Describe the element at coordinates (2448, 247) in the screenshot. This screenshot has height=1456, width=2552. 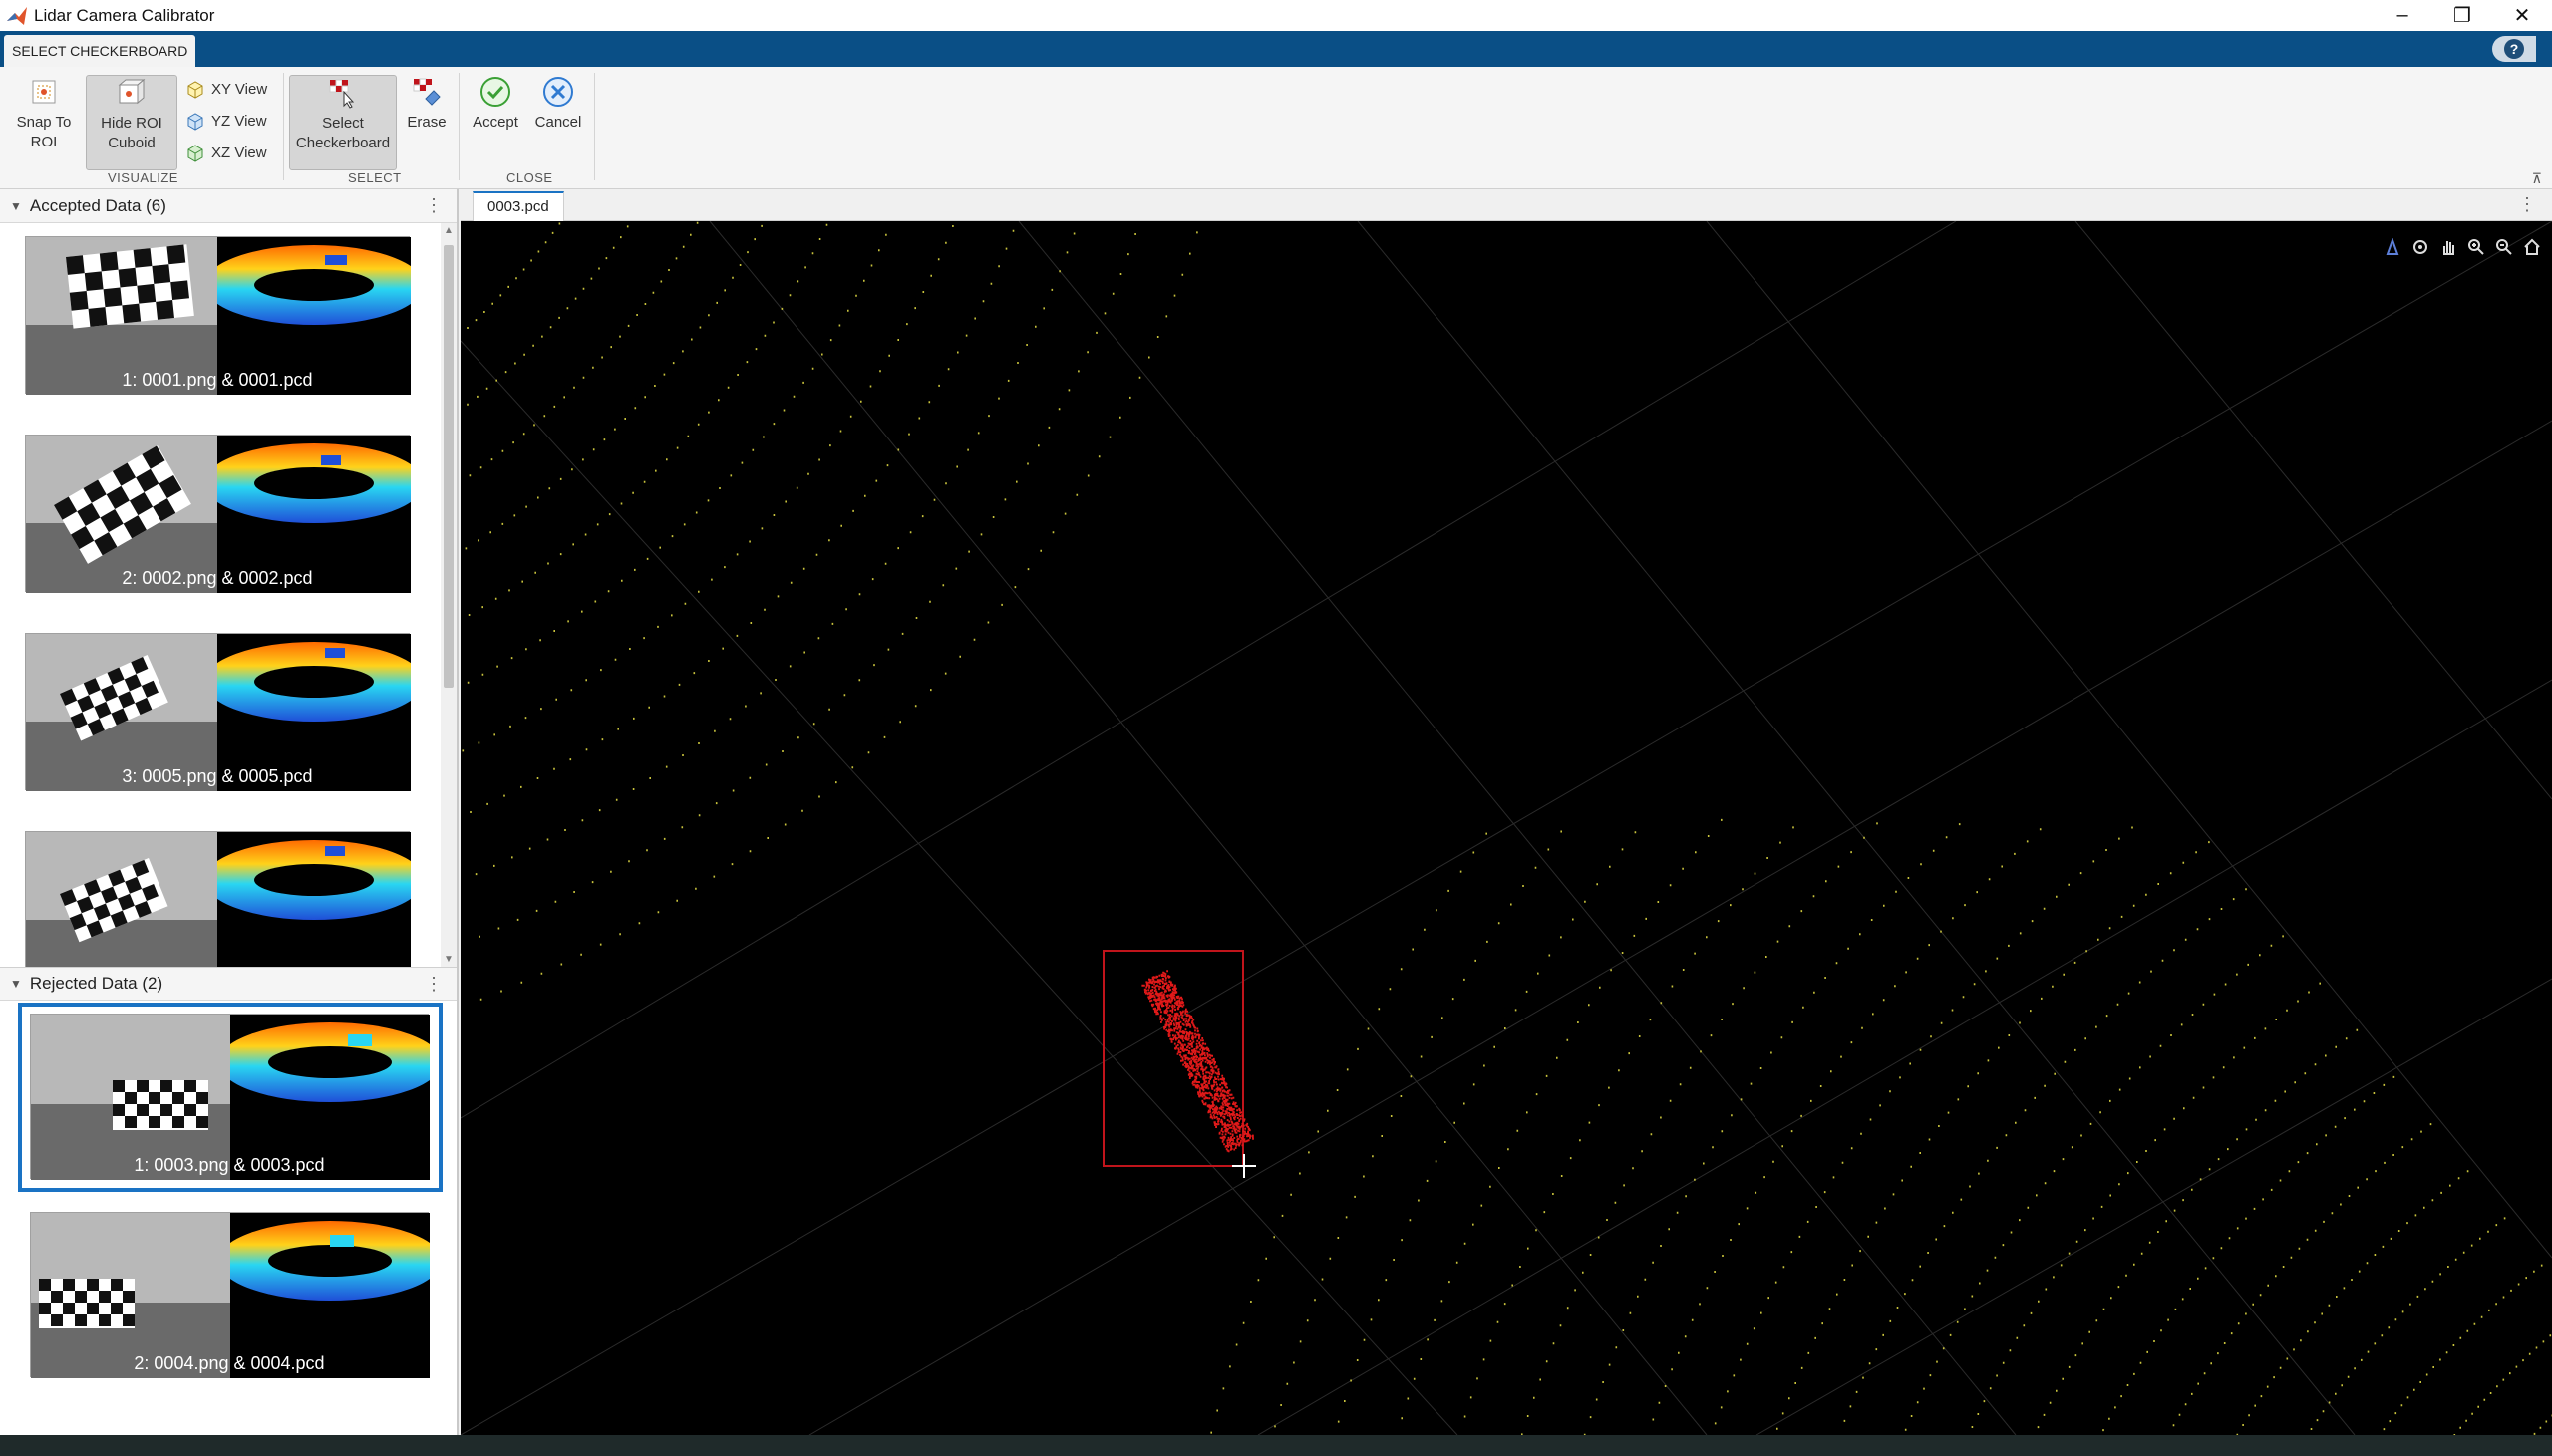
I see `pan-icon` at that location.